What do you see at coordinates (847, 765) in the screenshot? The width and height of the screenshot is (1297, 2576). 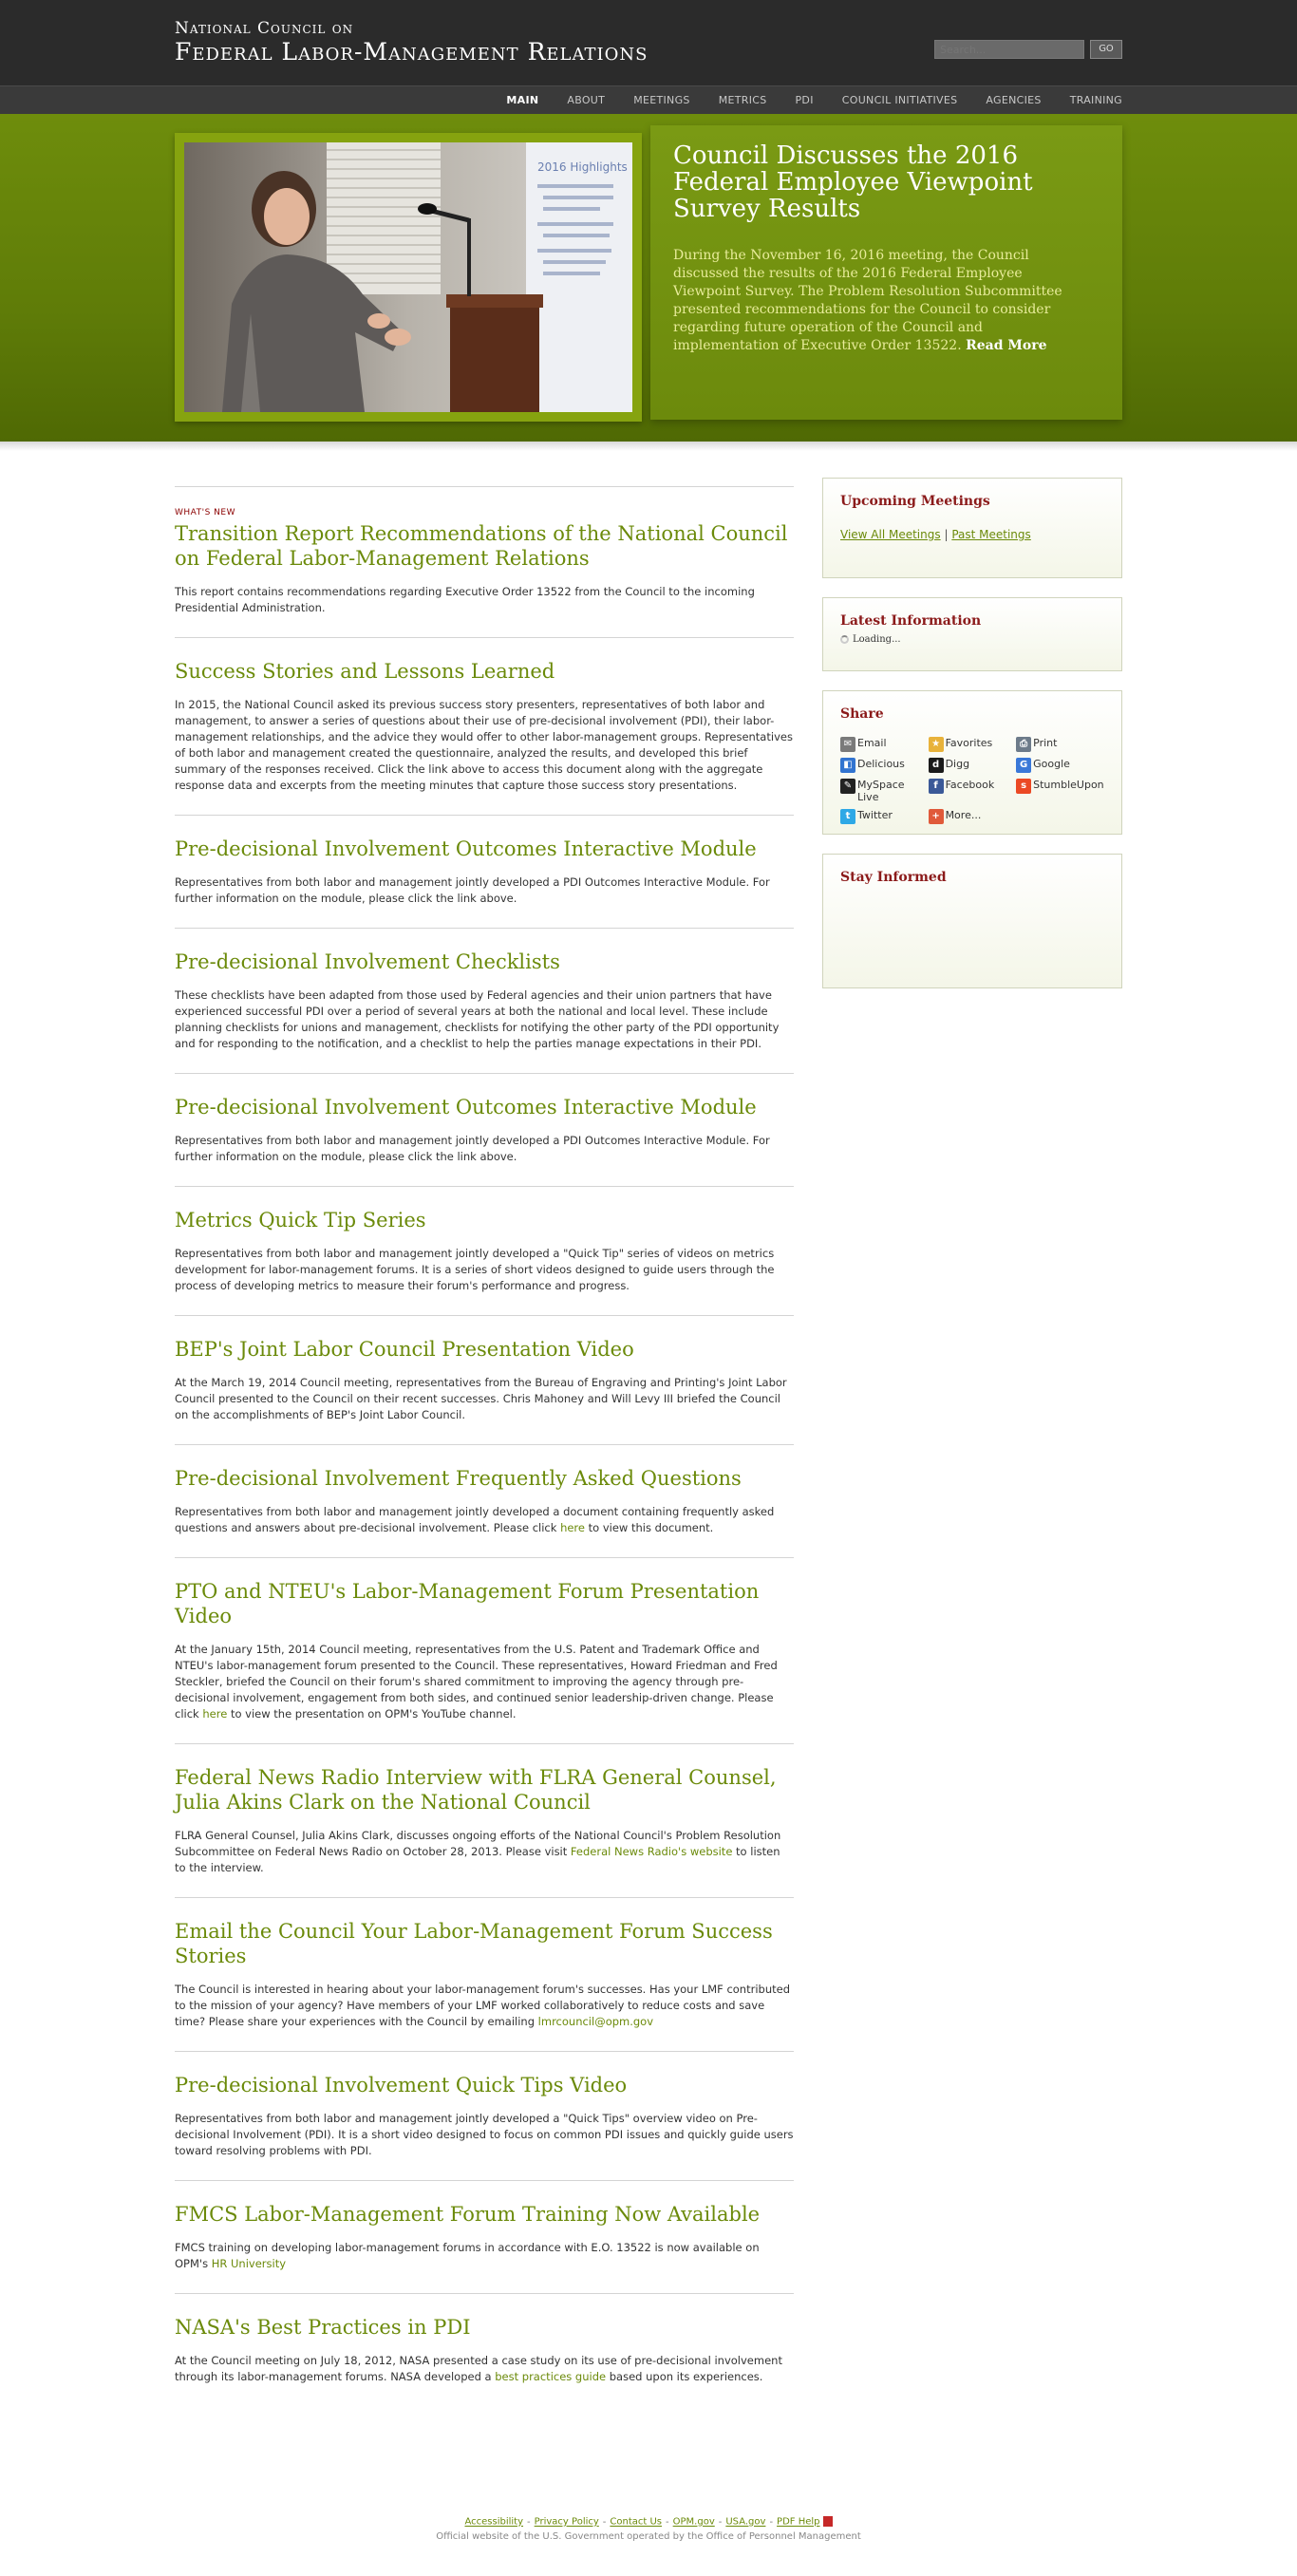 I see `delicious-icon: ◧` at bounding box center [847, 765].